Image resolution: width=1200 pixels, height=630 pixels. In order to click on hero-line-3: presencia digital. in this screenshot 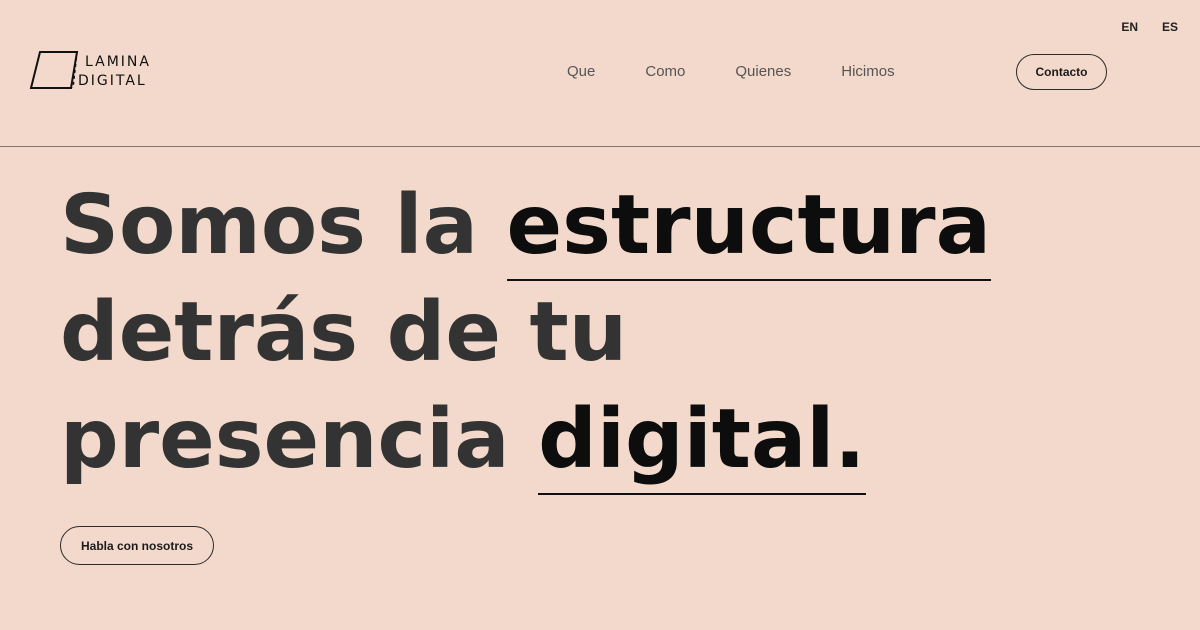, I will do `click(525, 440)`.